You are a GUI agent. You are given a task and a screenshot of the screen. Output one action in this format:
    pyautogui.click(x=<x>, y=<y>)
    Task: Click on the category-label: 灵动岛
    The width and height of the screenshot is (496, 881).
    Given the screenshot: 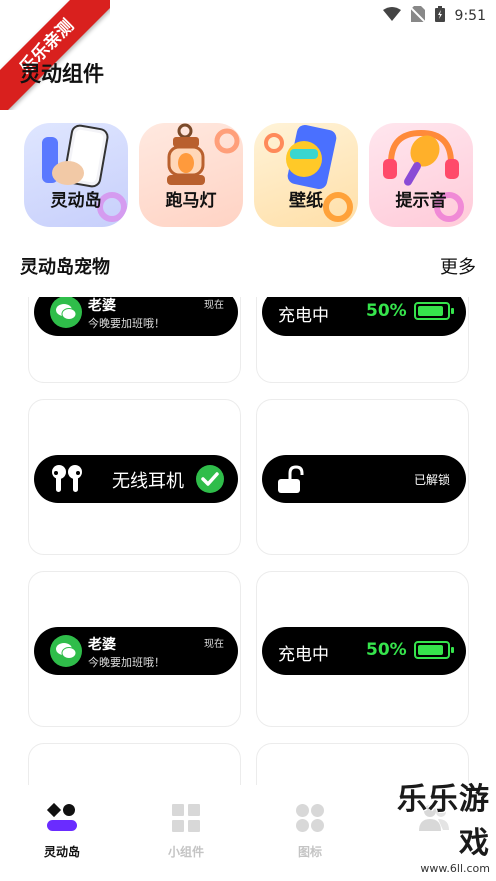 What is the action you would take?
    pyautogui.click(x=76, y=201)
    